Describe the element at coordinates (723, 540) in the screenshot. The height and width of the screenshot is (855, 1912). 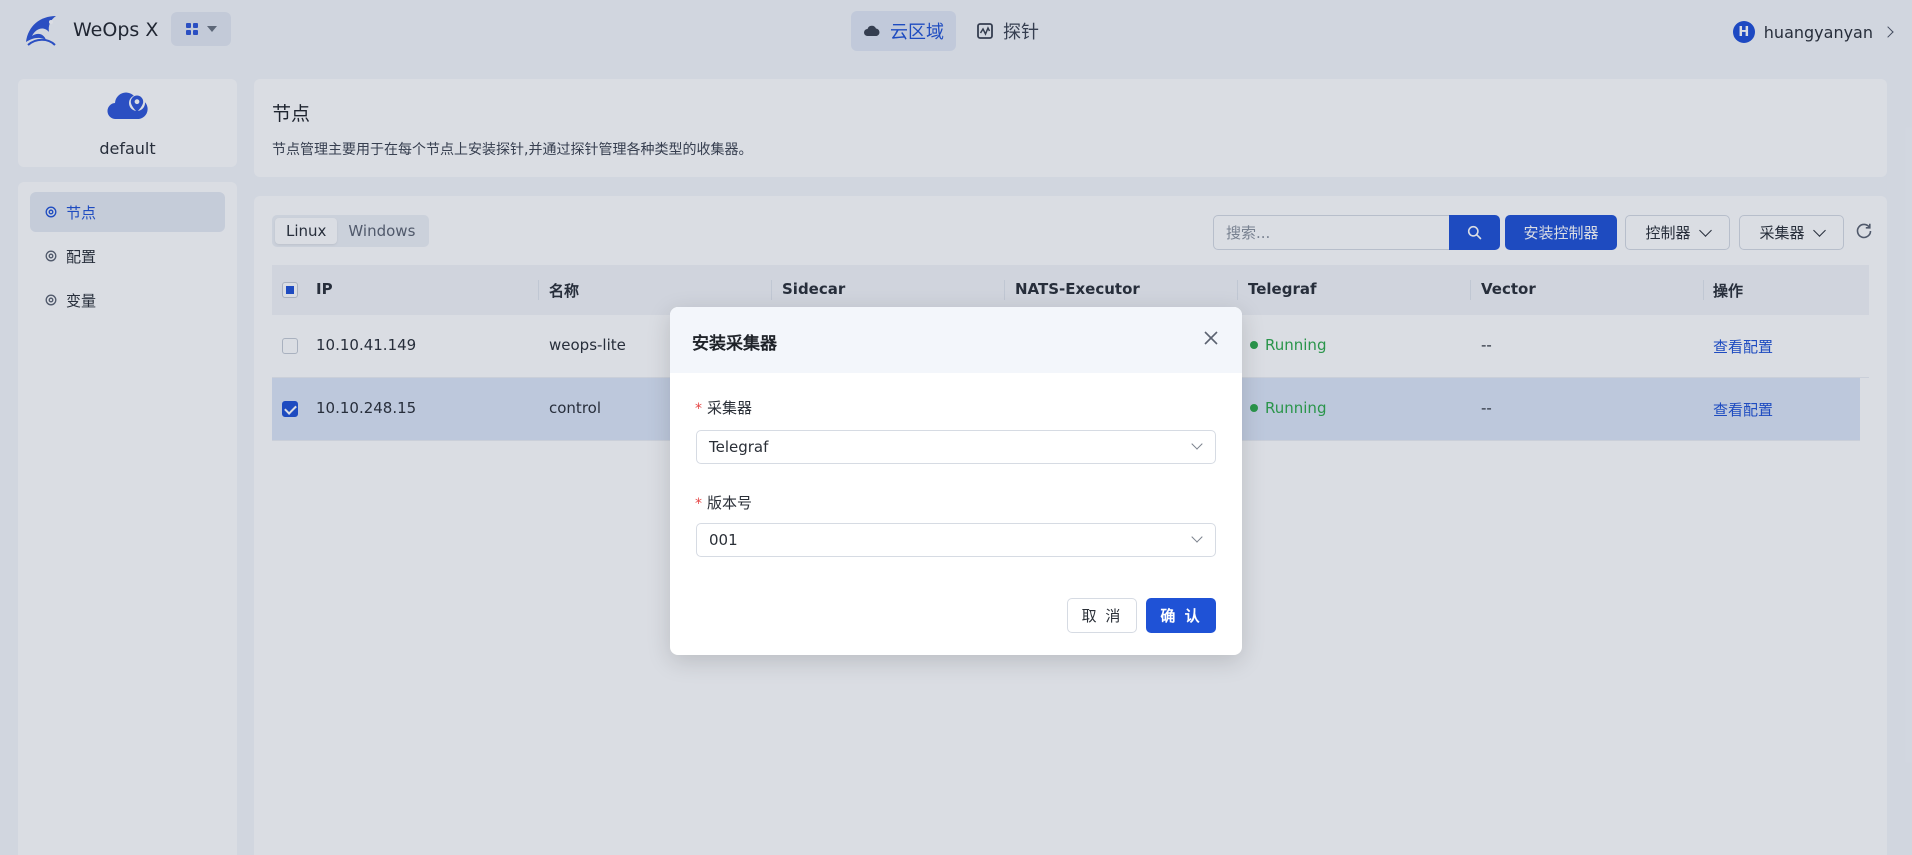
I see `version-select-value: 001` at that location.